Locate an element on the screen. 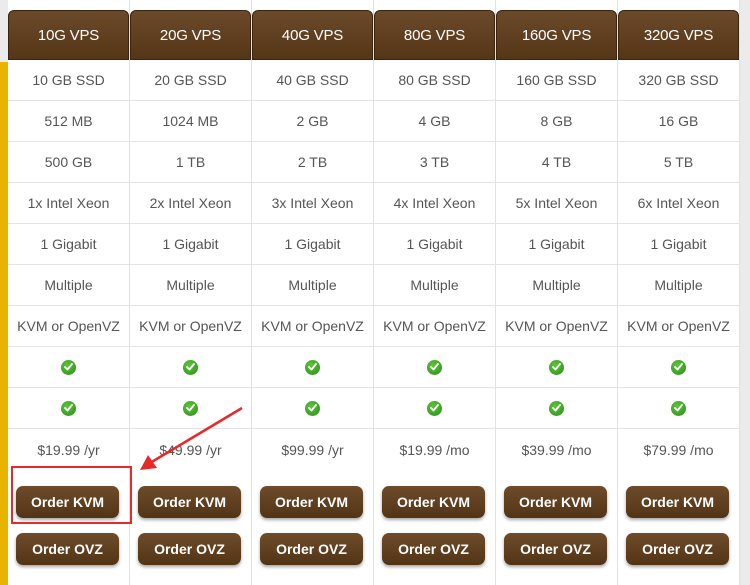 The width and height of the screenshot is (750, 585). plan-name: 20G VPS is located at coordinates (190, 35).